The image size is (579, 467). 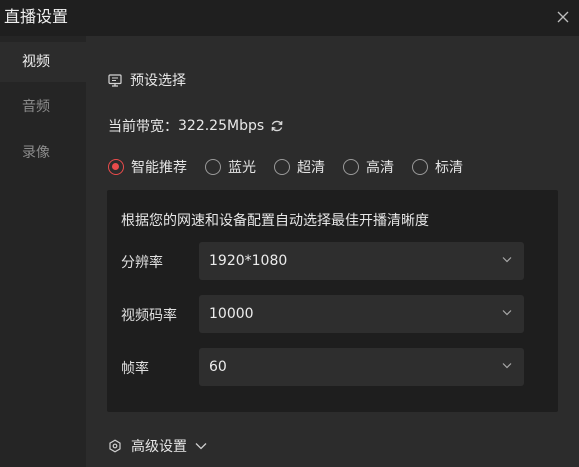 I want to click on sidebar-item-video: 视频, so click(x=43, y=62).